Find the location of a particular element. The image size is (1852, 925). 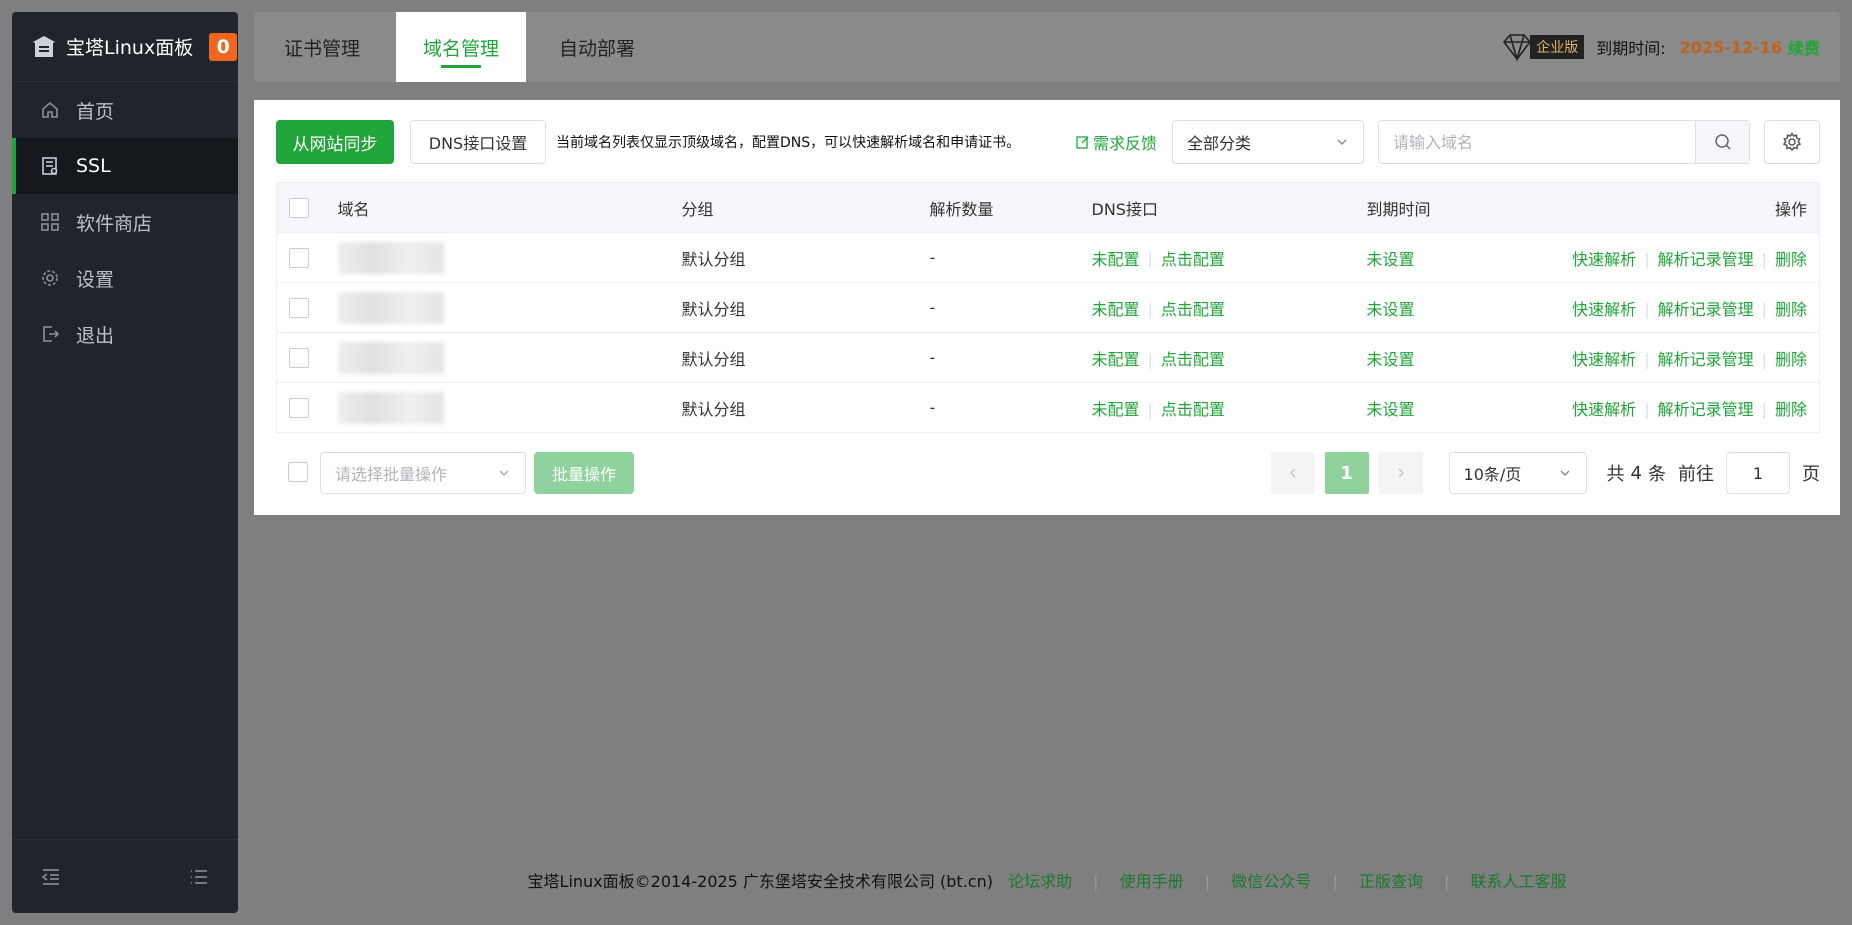

row-group: 默认分组 is located at coordinates (805, 407).